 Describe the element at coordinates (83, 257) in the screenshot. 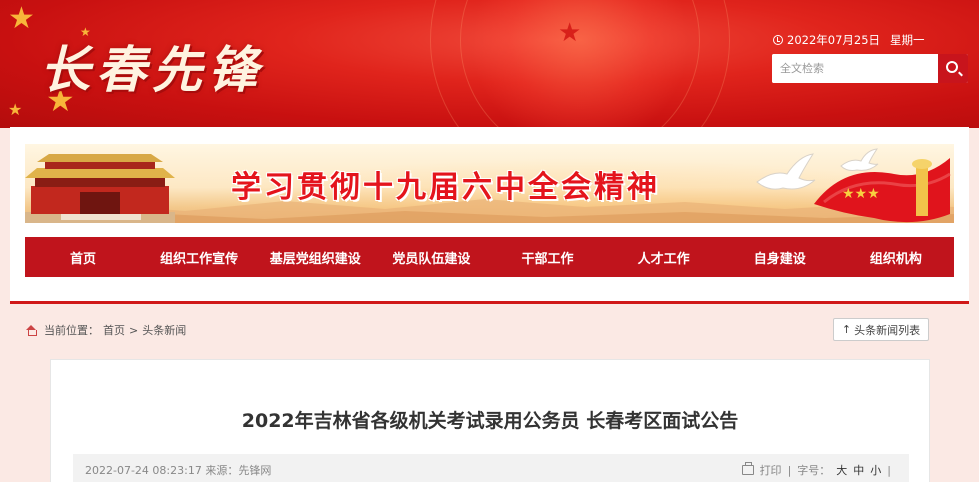

I see `nav-item-home: 首页` at that location.